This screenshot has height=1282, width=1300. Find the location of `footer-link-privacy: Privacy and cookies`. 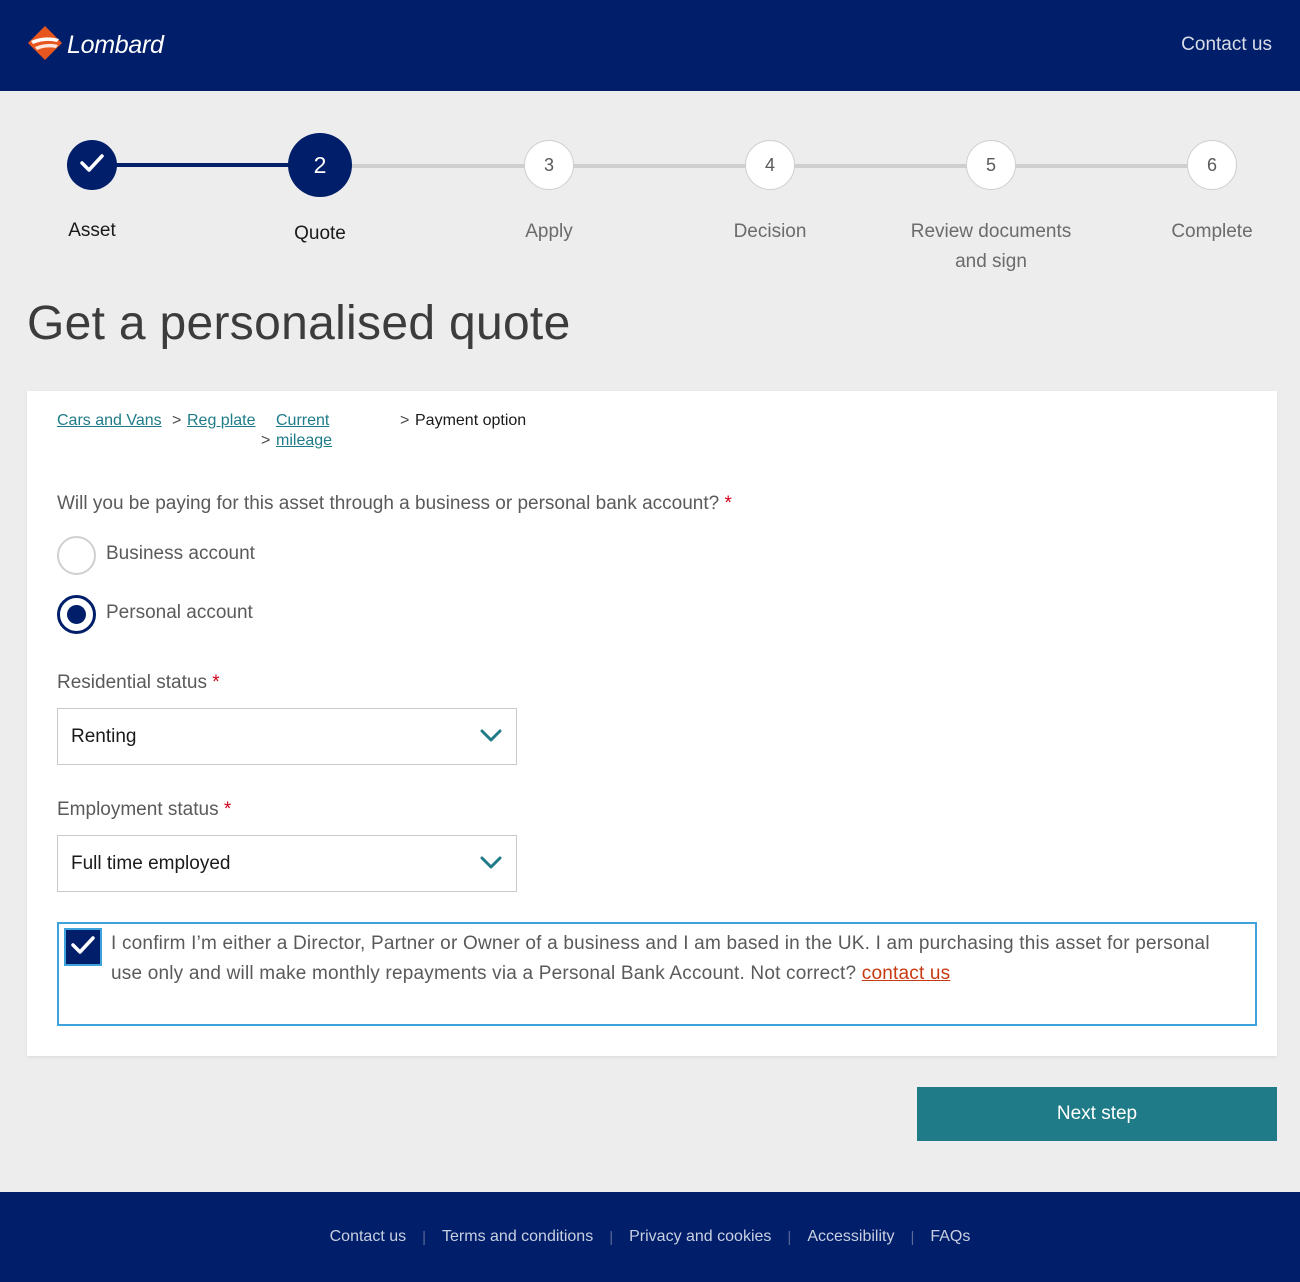

footer-link-privacy: Privacy and cookies is located at coordinates (700, 1237).